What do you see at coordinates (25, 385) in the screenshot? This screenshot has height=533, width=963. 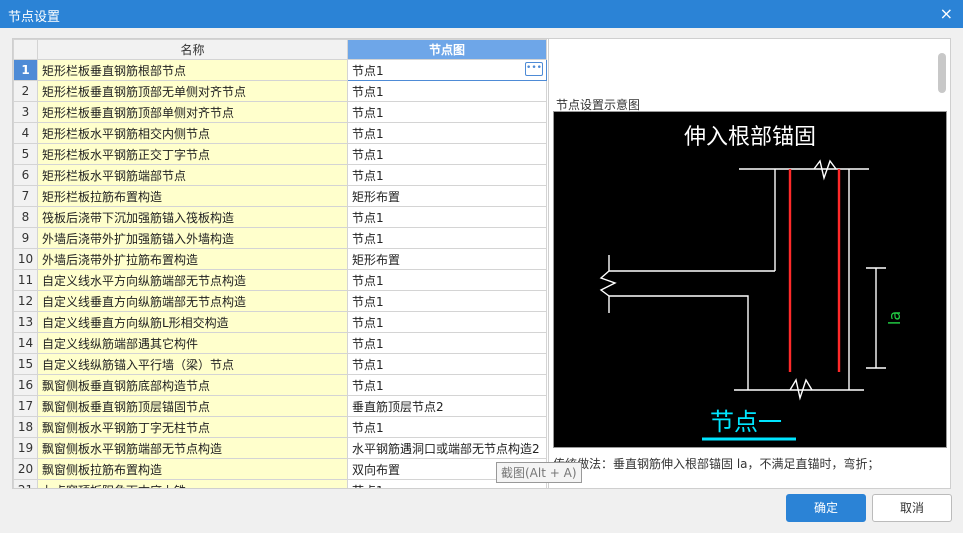 I see `row-number: 16` at bounding box center [25, 385].